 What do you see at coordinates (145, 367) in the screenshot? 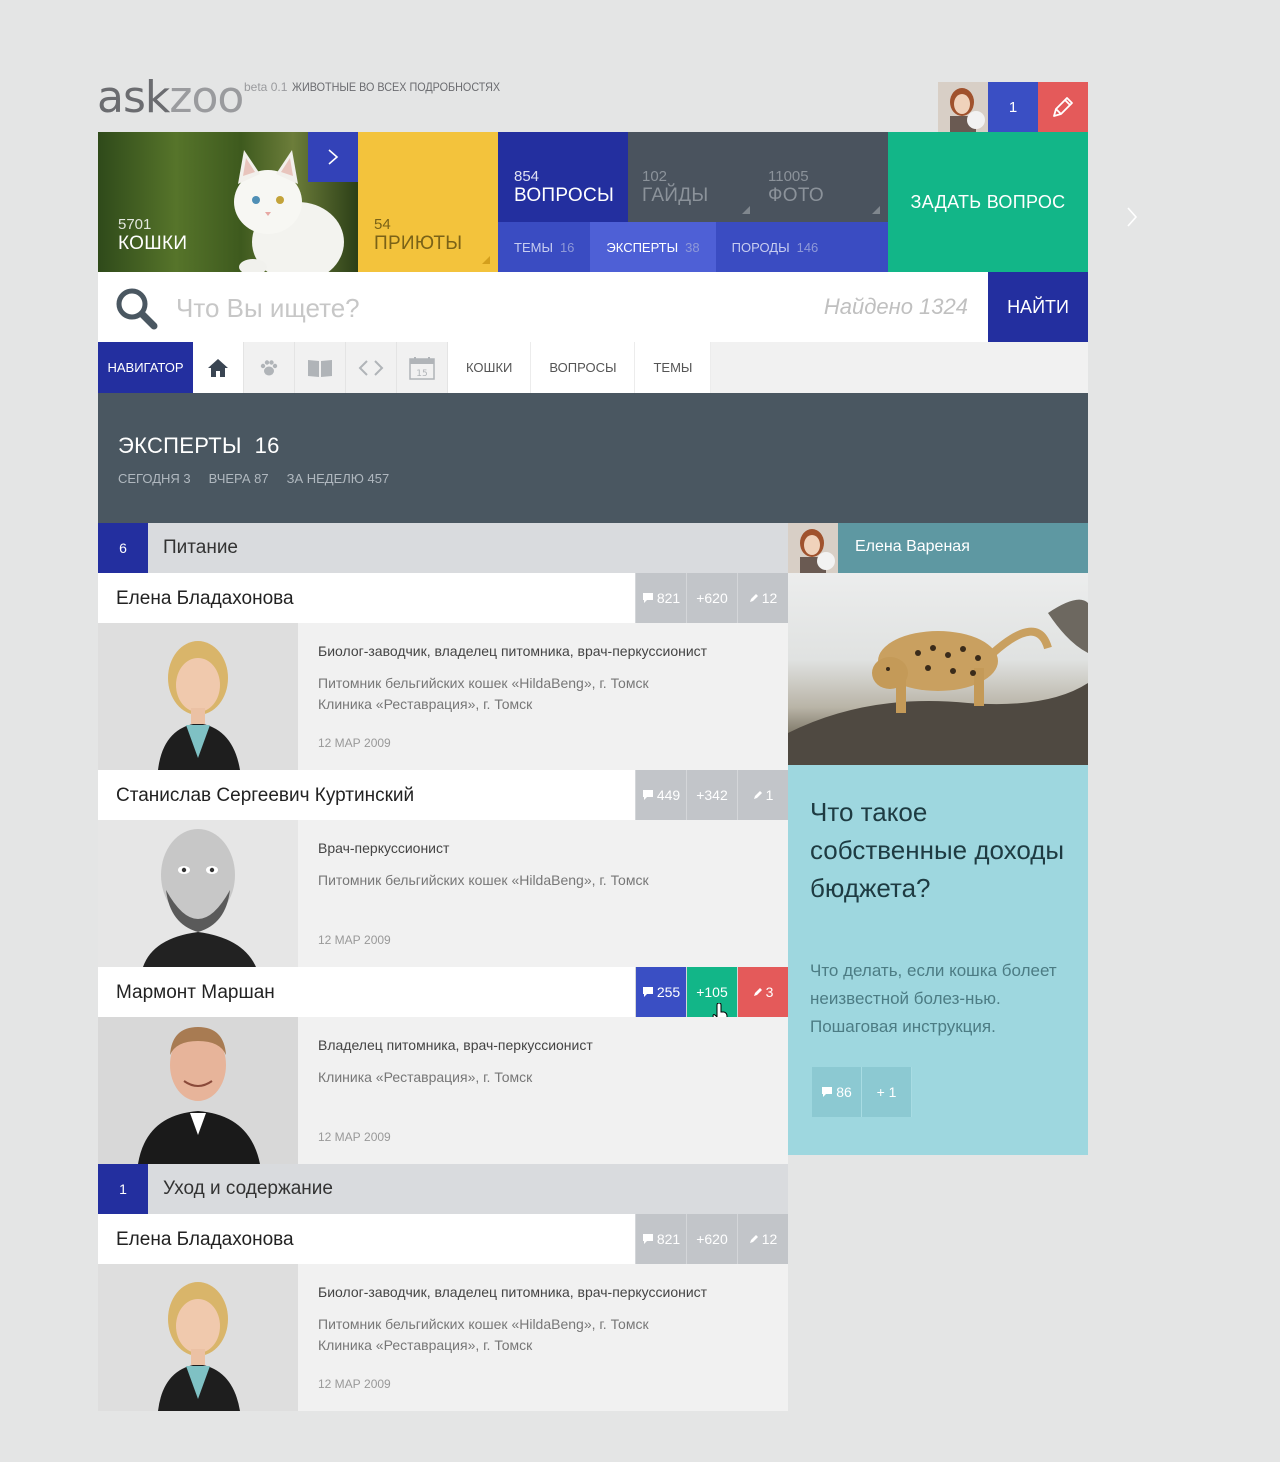
I see `navigator-label: НАВИГАТОР` at bounding box center [145, 367].